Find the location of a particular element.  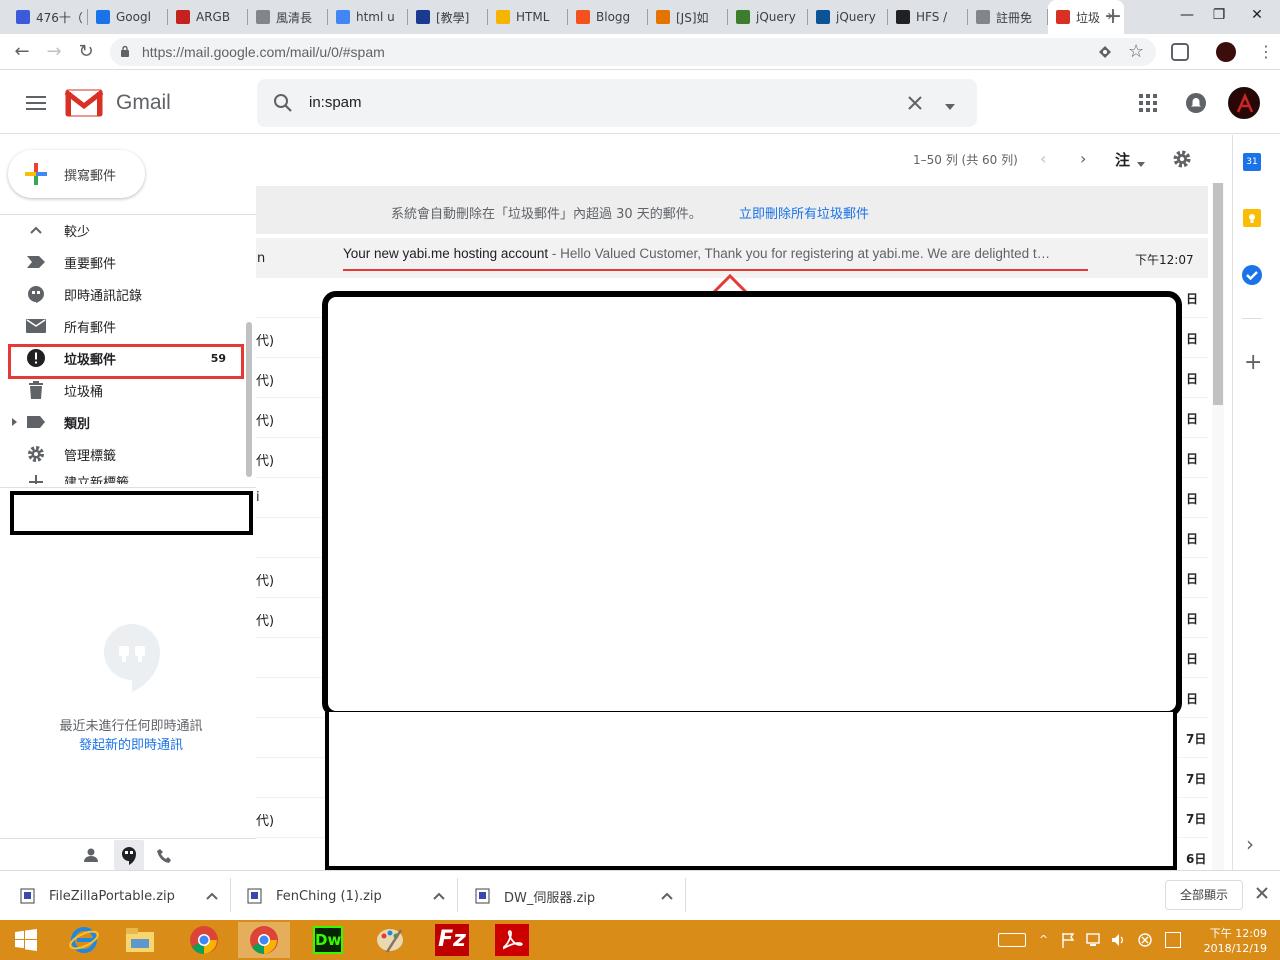

volume-icon is located at coordinates (1118, 940).